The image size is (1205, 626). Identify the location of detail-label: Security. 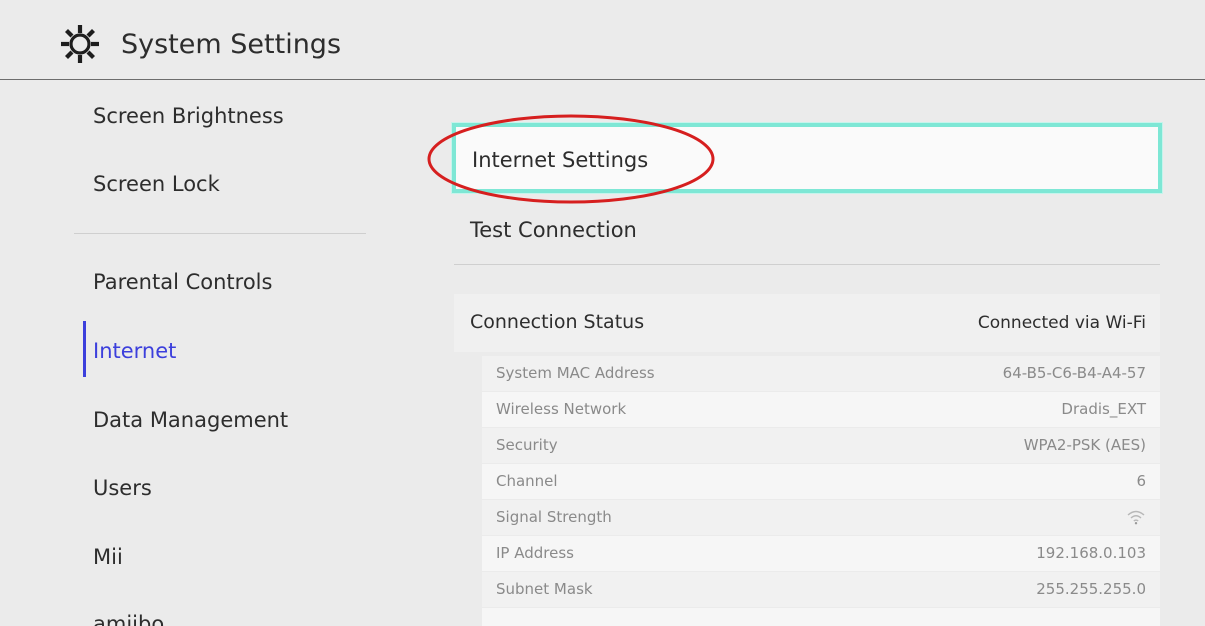
(527, 445).